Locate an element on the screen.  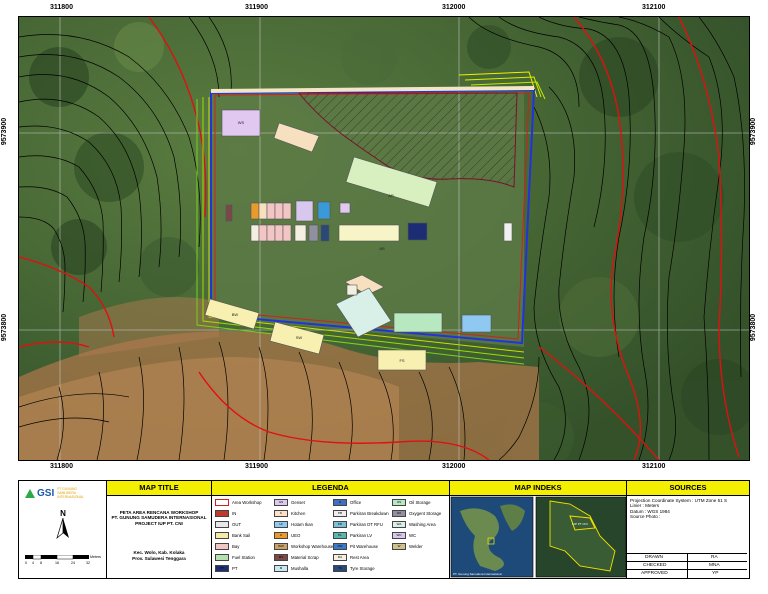
legend-item: Fuel Station is located at coordinates (235, 557).